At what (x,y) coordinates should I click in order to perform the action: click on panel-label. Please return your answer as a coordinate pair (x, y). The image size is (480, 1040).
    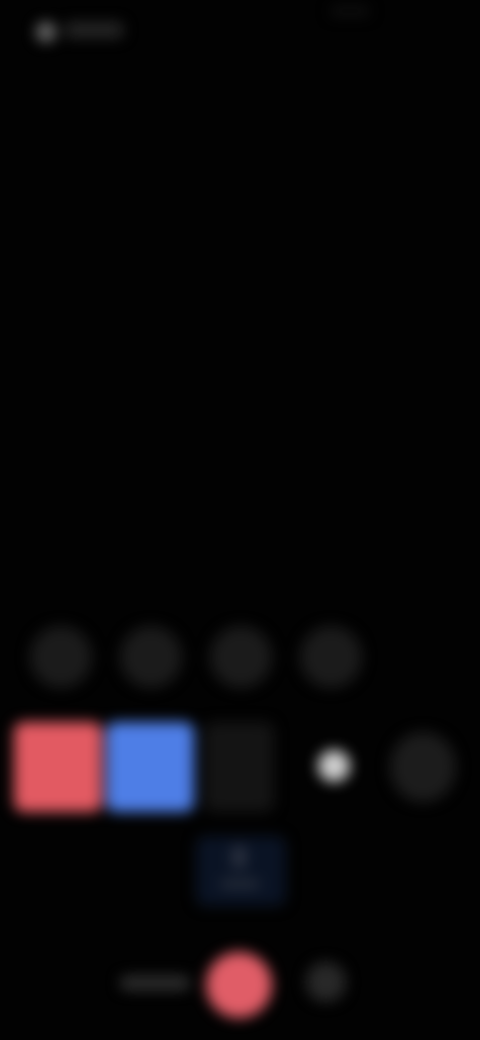
    Looking at the image, I should click on (240, 884).